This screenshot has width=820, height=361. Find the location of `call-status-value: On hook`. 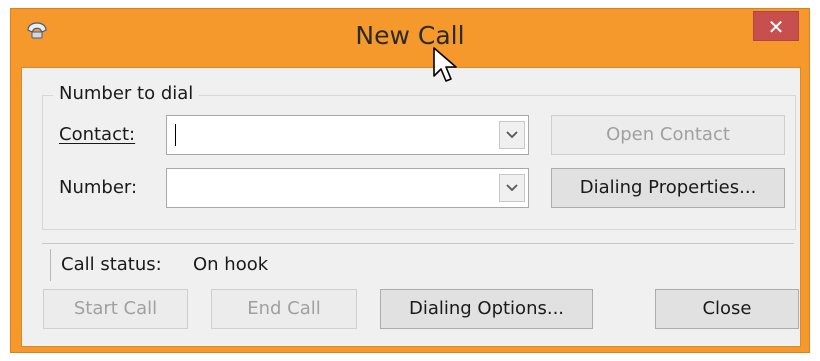

call-status-value: On hook is located at coordinates (231, 264).